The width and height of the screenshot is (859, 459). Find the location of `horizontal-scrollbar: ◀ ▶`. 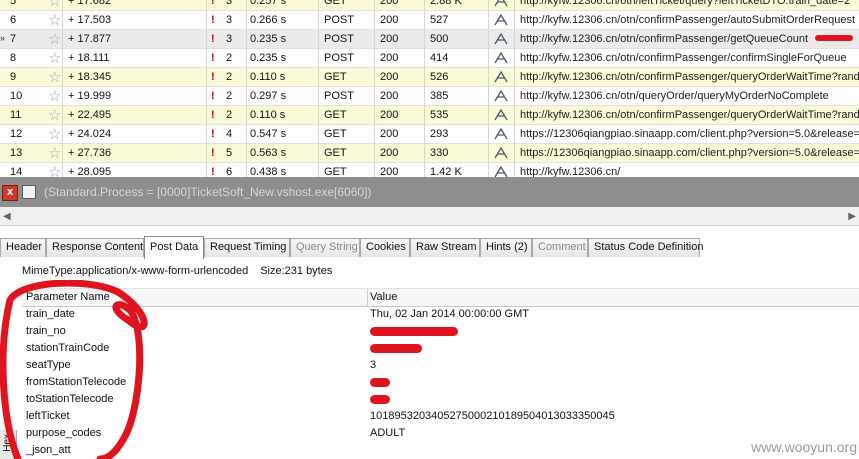

horizontal-scrollbar: ◀ ▶ is located at coordinates (429, 216).